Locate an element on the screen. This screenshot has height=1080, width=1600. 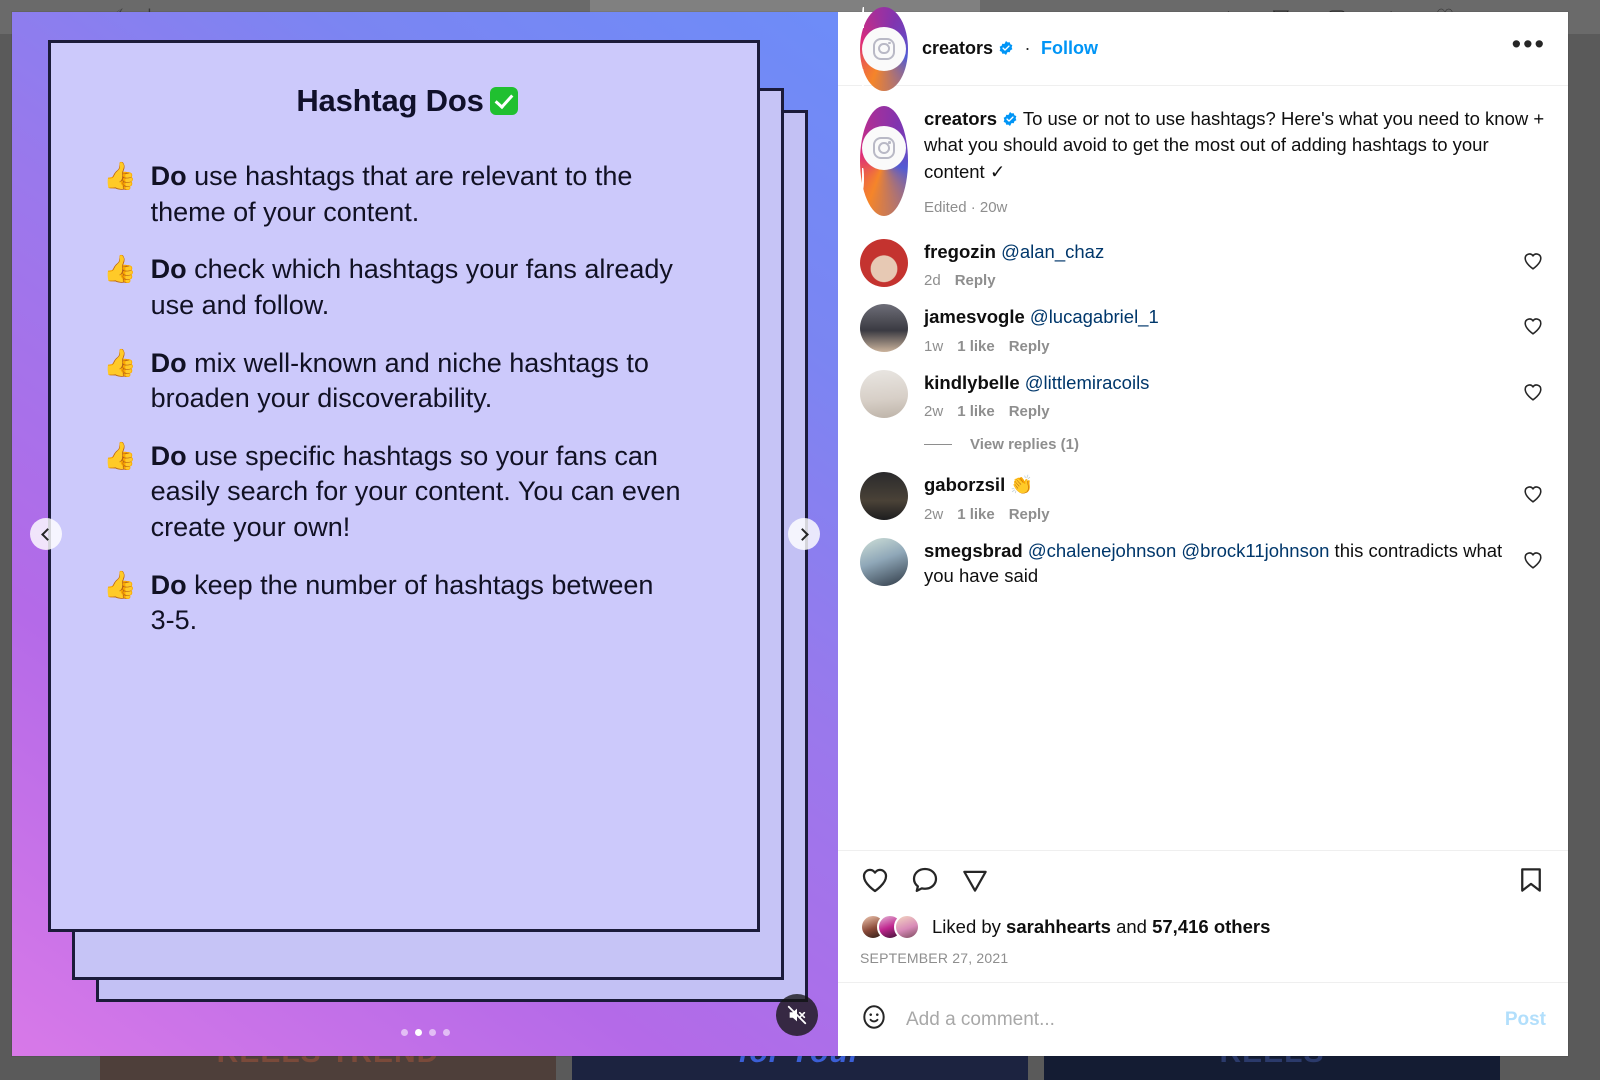
commenter-username: gaborzsil is located at coordinates (964, 484).